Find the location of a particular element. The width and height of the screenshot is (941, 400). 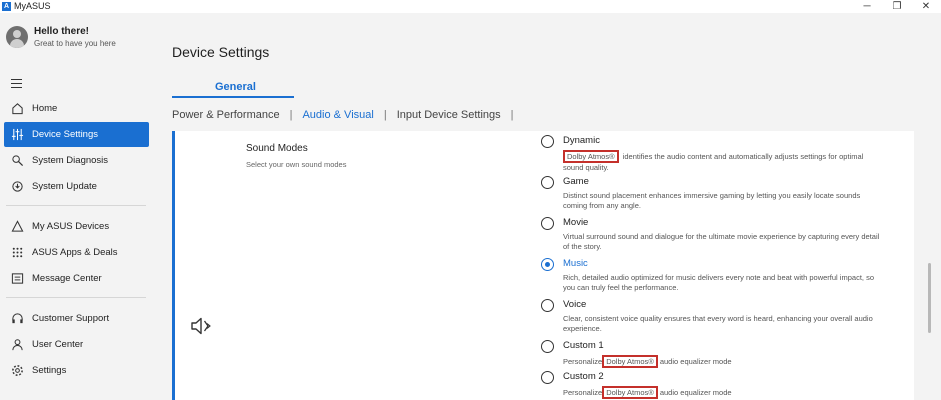

radio-game is located at coordinates (547, 182).